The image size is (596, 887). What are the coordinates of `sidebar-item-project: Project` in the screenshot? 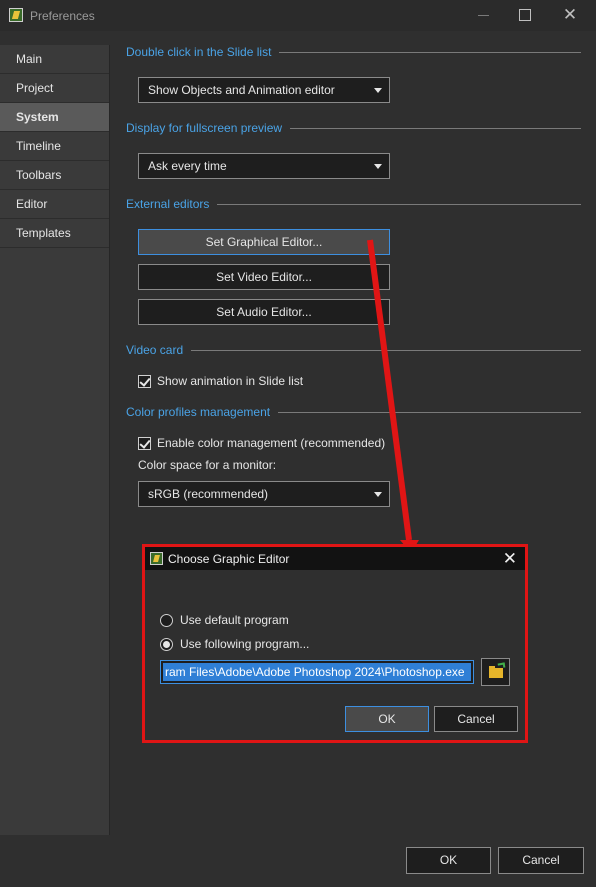 It's located at (54, 88).